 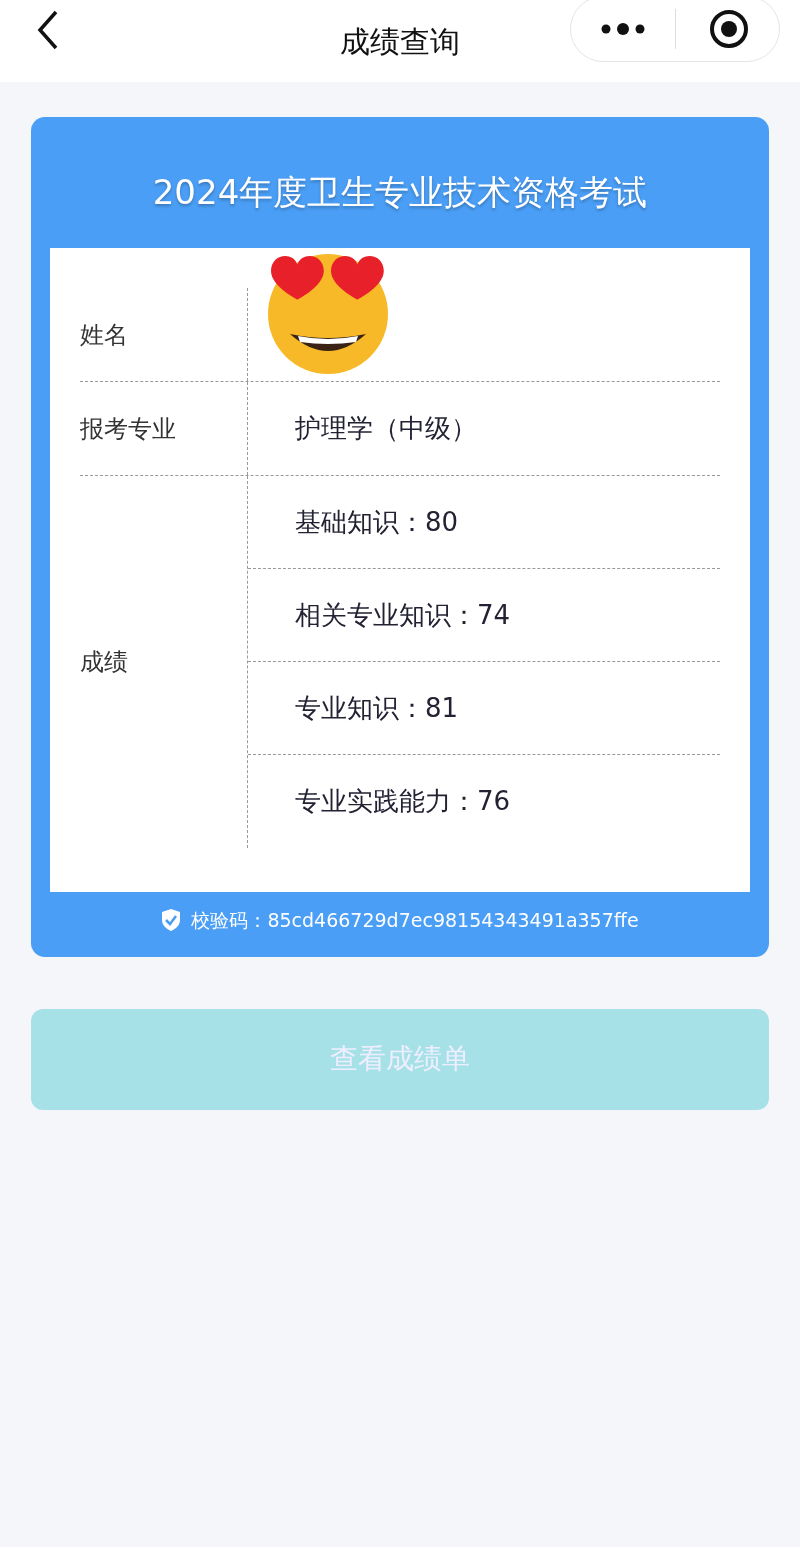 I want to click on score-item: 相关专业知识：74, so click(x=403, y=615).